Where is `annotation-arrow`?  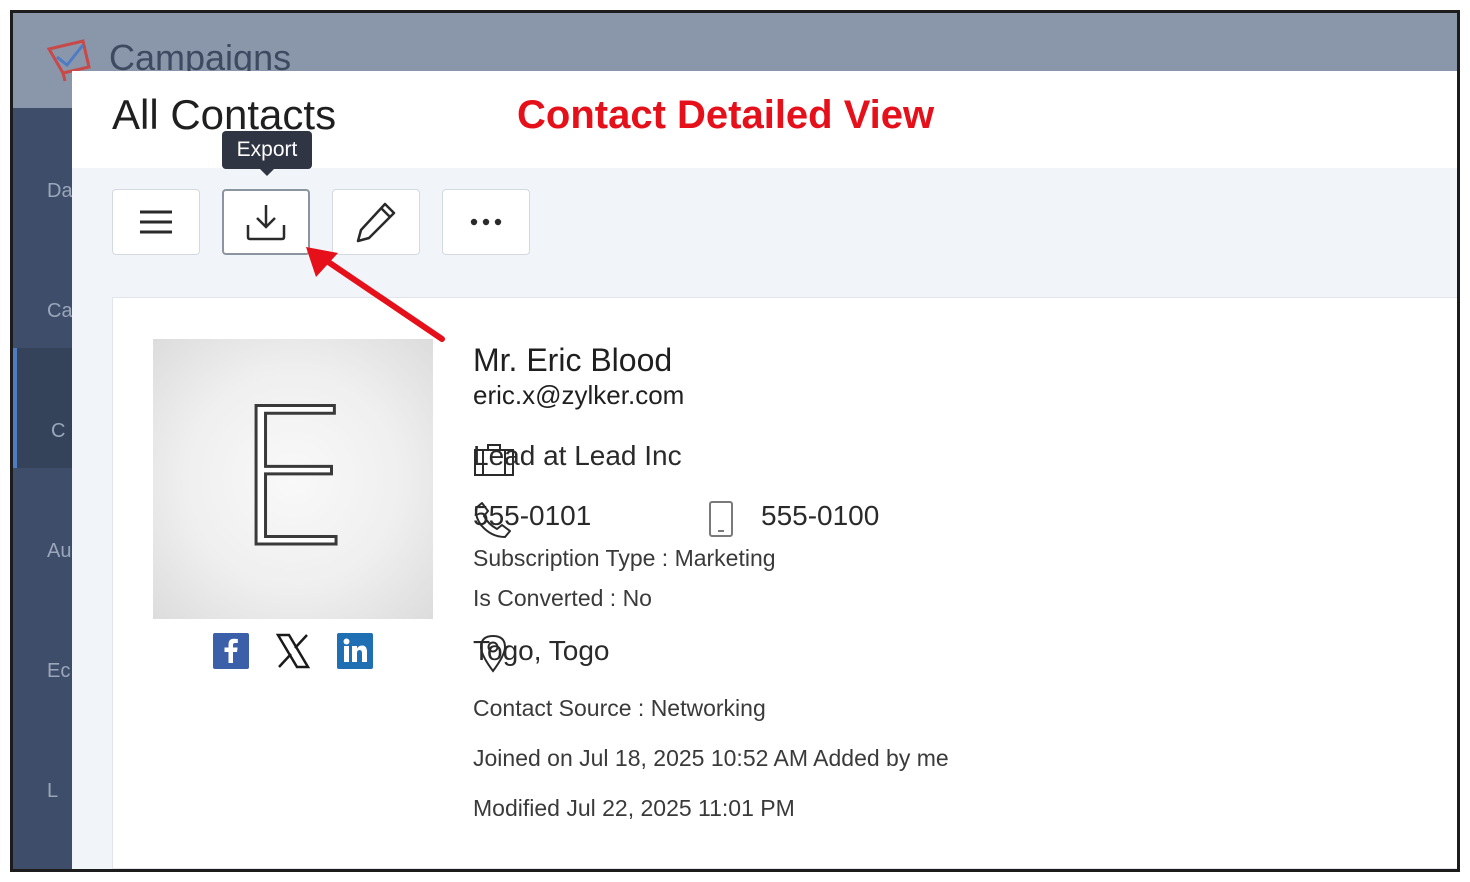
annotation-arrow is located at coordinates (375, 294).